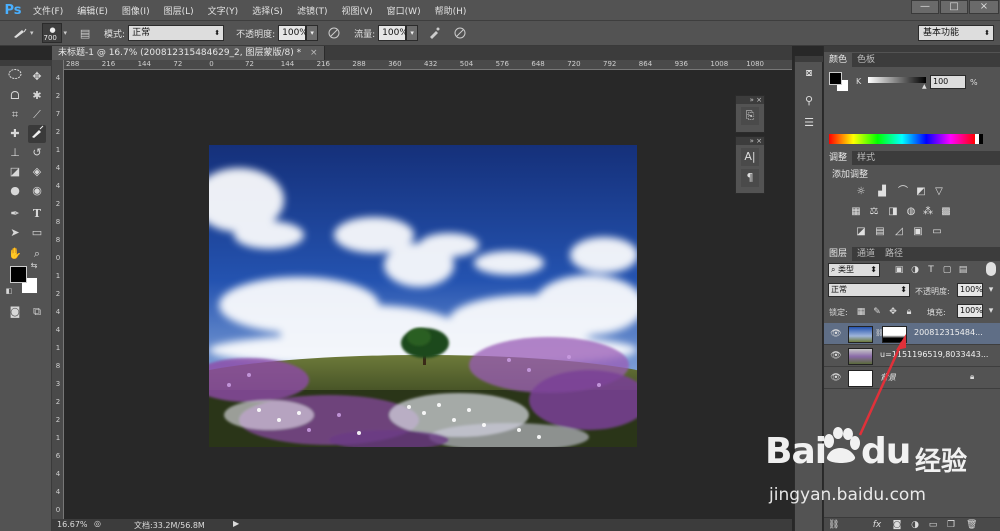 This screenshot has height=531, width=1000. What do you see at coordinates (970, 311) in the screenshot?
I see `fill-input: 100%` at bounding box center [970, 311].